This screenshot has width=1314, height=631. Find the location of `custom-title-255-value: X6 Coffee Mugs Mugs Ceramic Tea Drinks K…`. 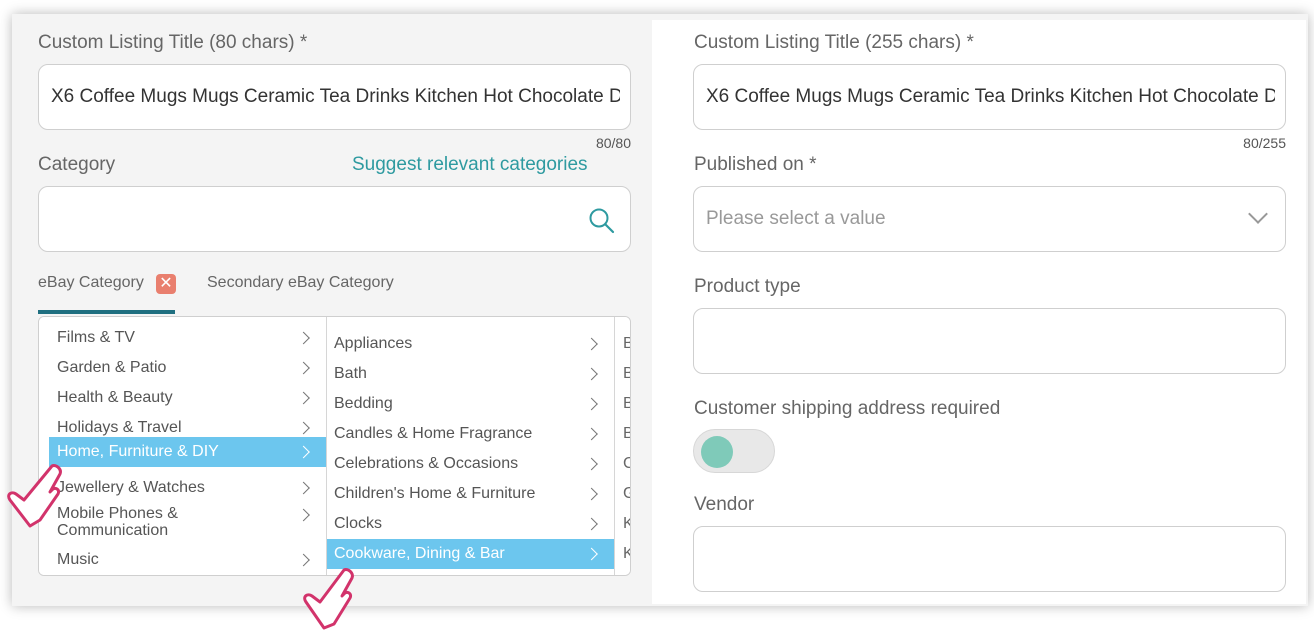

custom-title-255-value: X6 Coffee Mugs Mugs Ceramic Tea Drinks K… is located at coordinates (990, 96).